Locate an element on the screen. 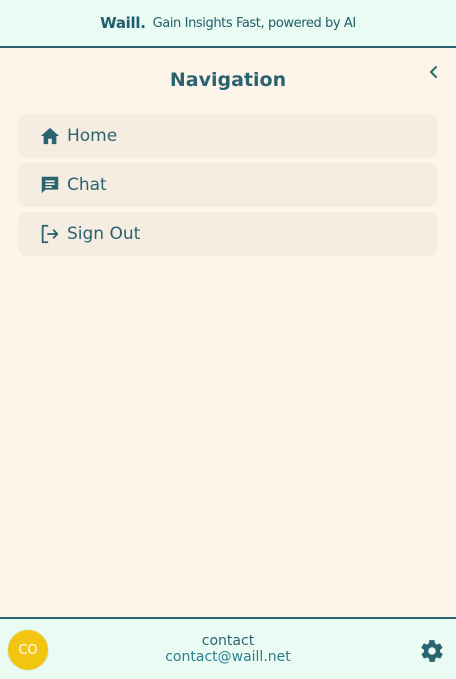 This screenshot has width=456, height=679. nav-item-chat: Chat is located at coordinates (227, 185).